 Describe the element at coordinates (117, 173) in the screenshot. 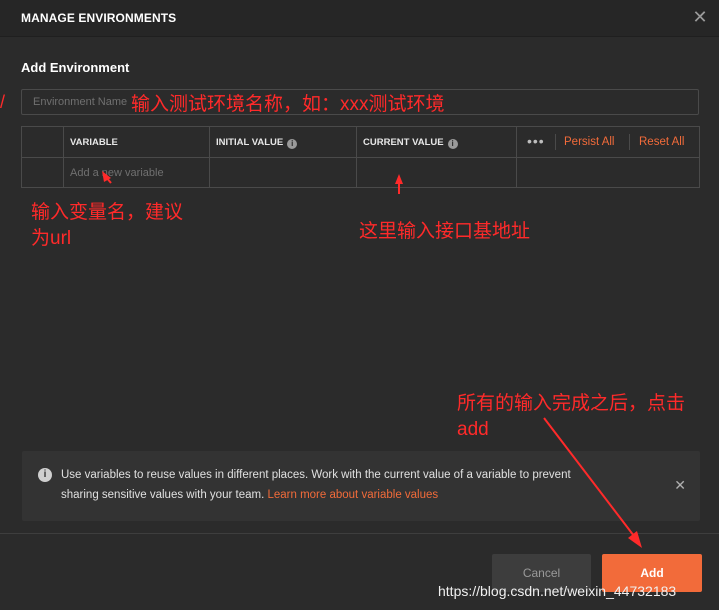

I see `add-variable-placeholder: Add a new variable` at that location.